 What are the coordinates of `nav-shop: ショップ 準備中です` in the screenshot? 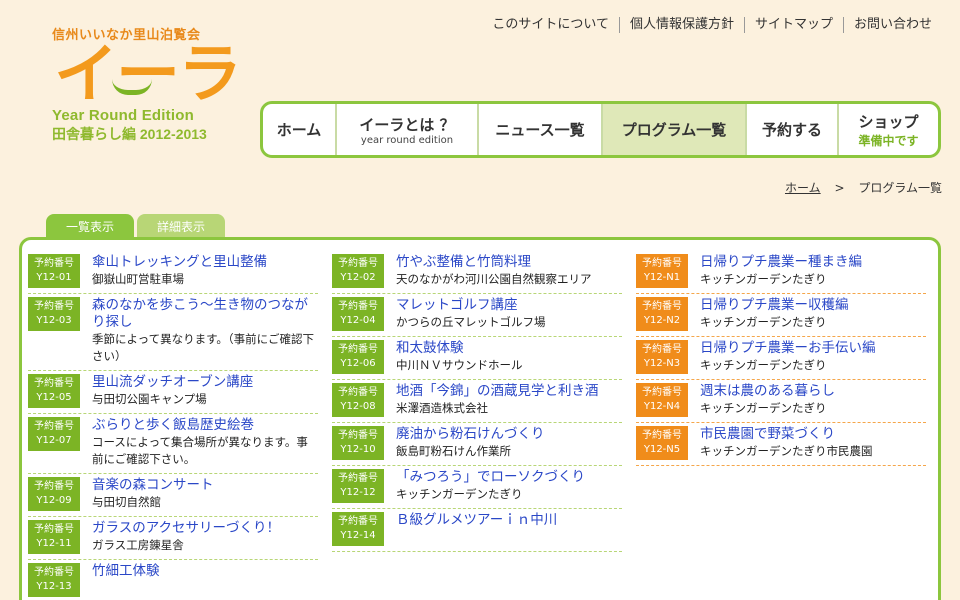 It's located at (887, 129).